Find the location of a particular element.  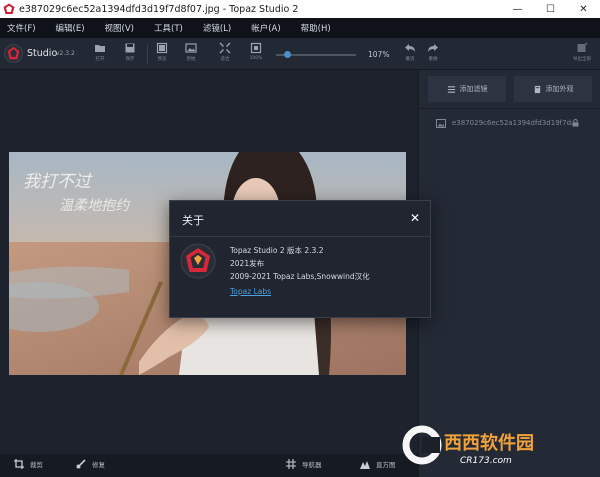

open-label: 打开 is located at coordinates (100, 59).